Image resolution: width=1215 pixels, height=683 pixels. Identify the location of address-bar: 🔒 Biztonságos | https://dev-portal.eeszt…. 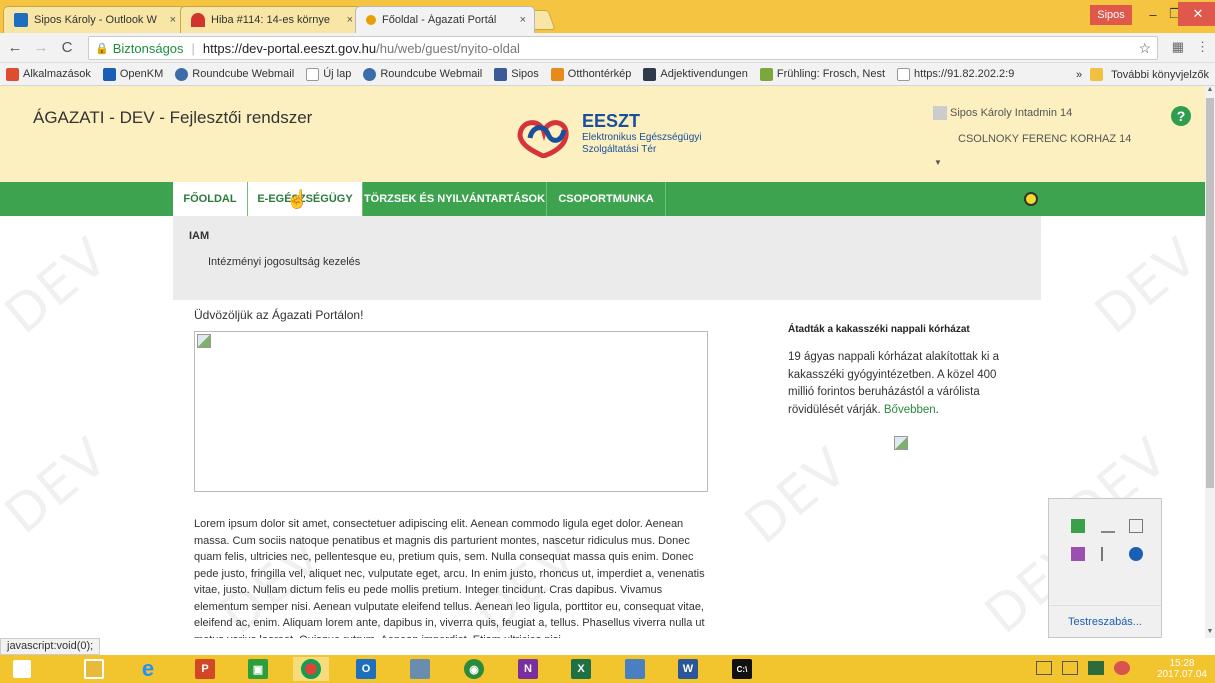
(623, 48).